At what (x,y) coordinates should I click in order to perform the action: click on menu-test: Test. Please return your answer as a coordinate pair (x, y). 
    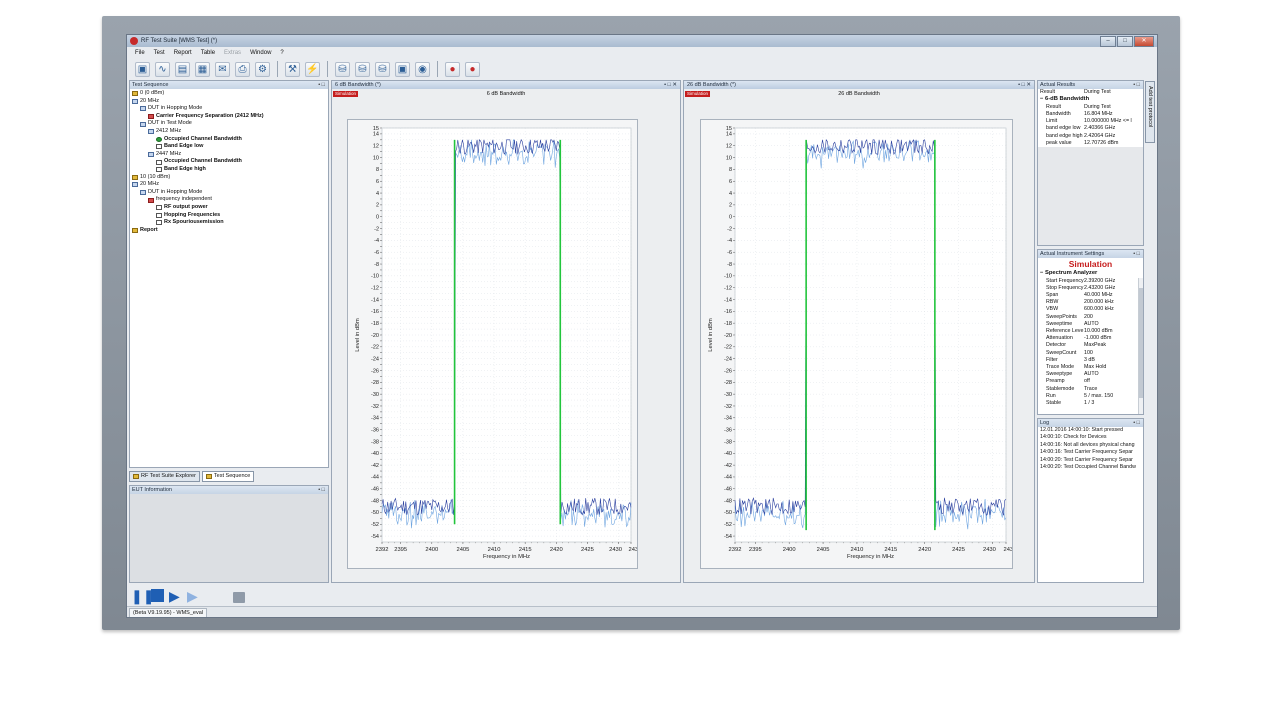
    Looking at the image, I should click on (159, 53).